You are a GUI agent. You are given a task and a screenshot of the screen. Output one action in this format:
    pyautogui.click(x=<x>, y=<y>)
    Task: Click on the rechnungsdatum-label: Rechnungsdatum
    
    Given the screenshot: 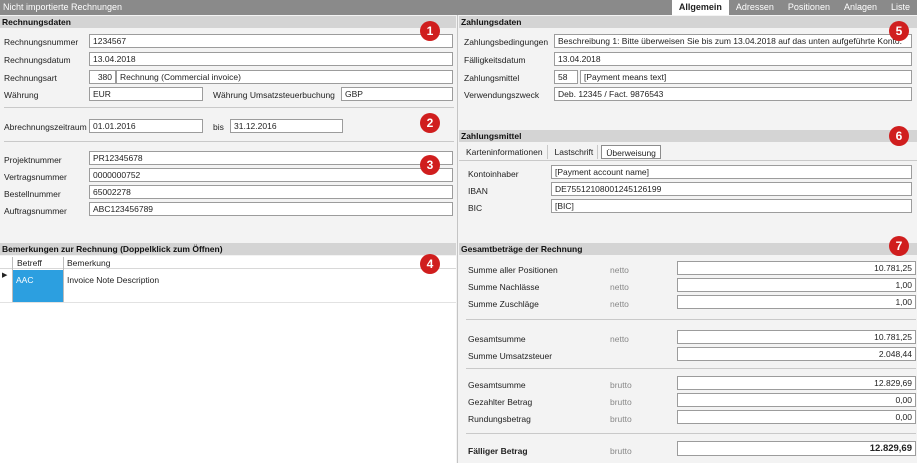 What is the action you would take?
    pyautogui.click(x=37, y=60)
    